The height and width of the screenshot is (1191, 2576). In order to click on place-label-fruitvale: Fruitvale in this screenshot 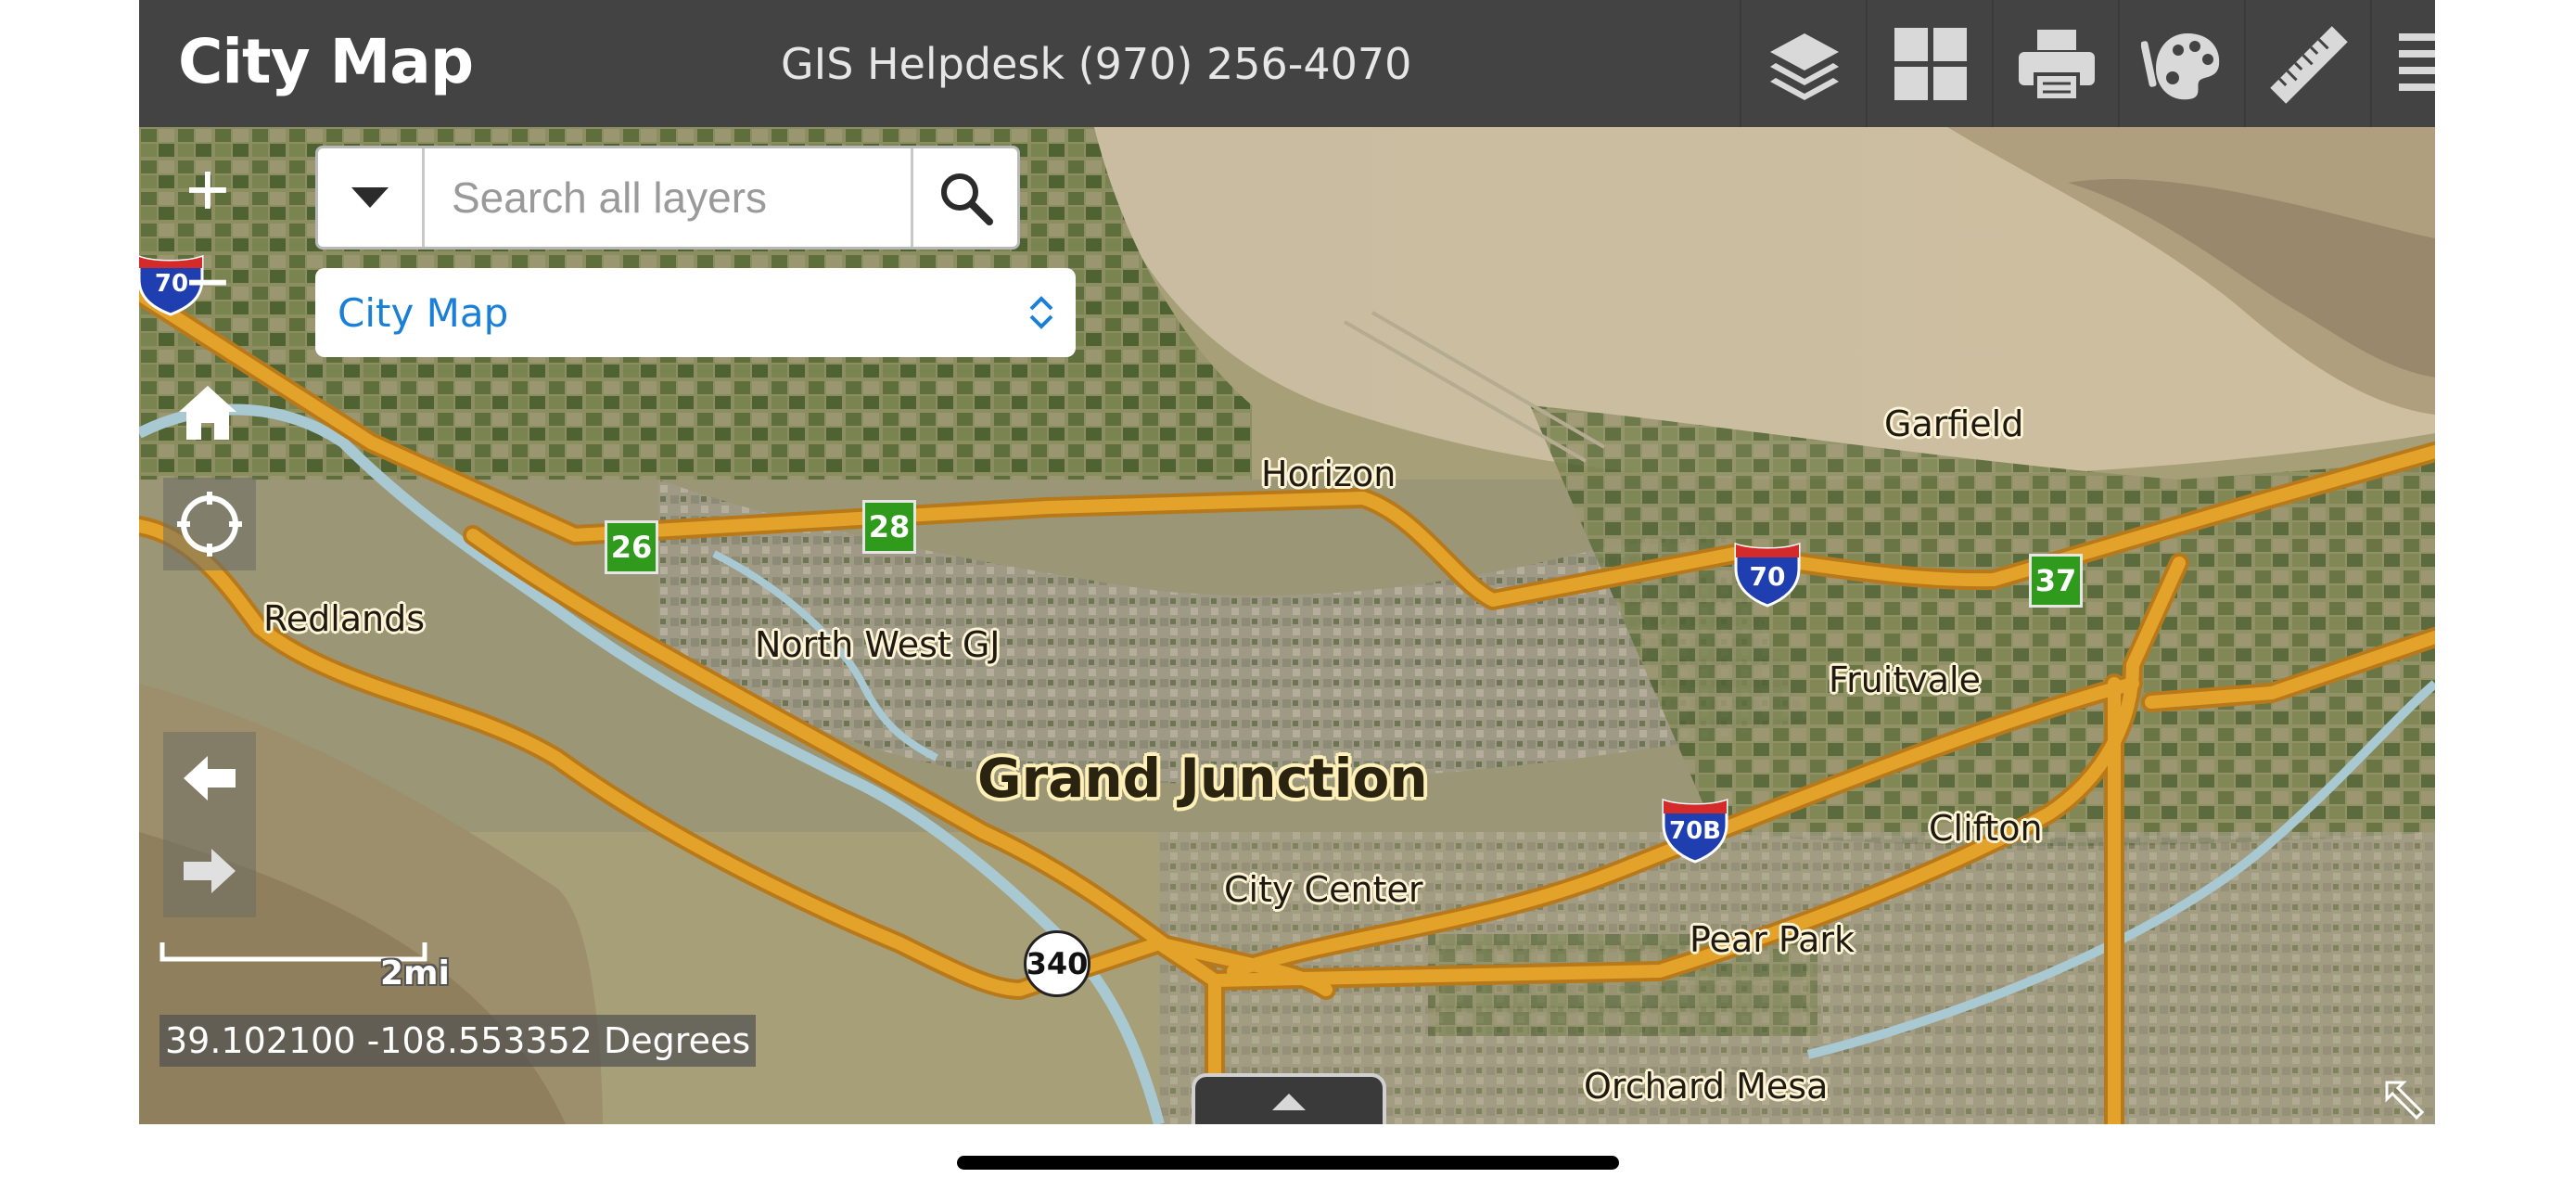, I will do `click(1905, 680)`.